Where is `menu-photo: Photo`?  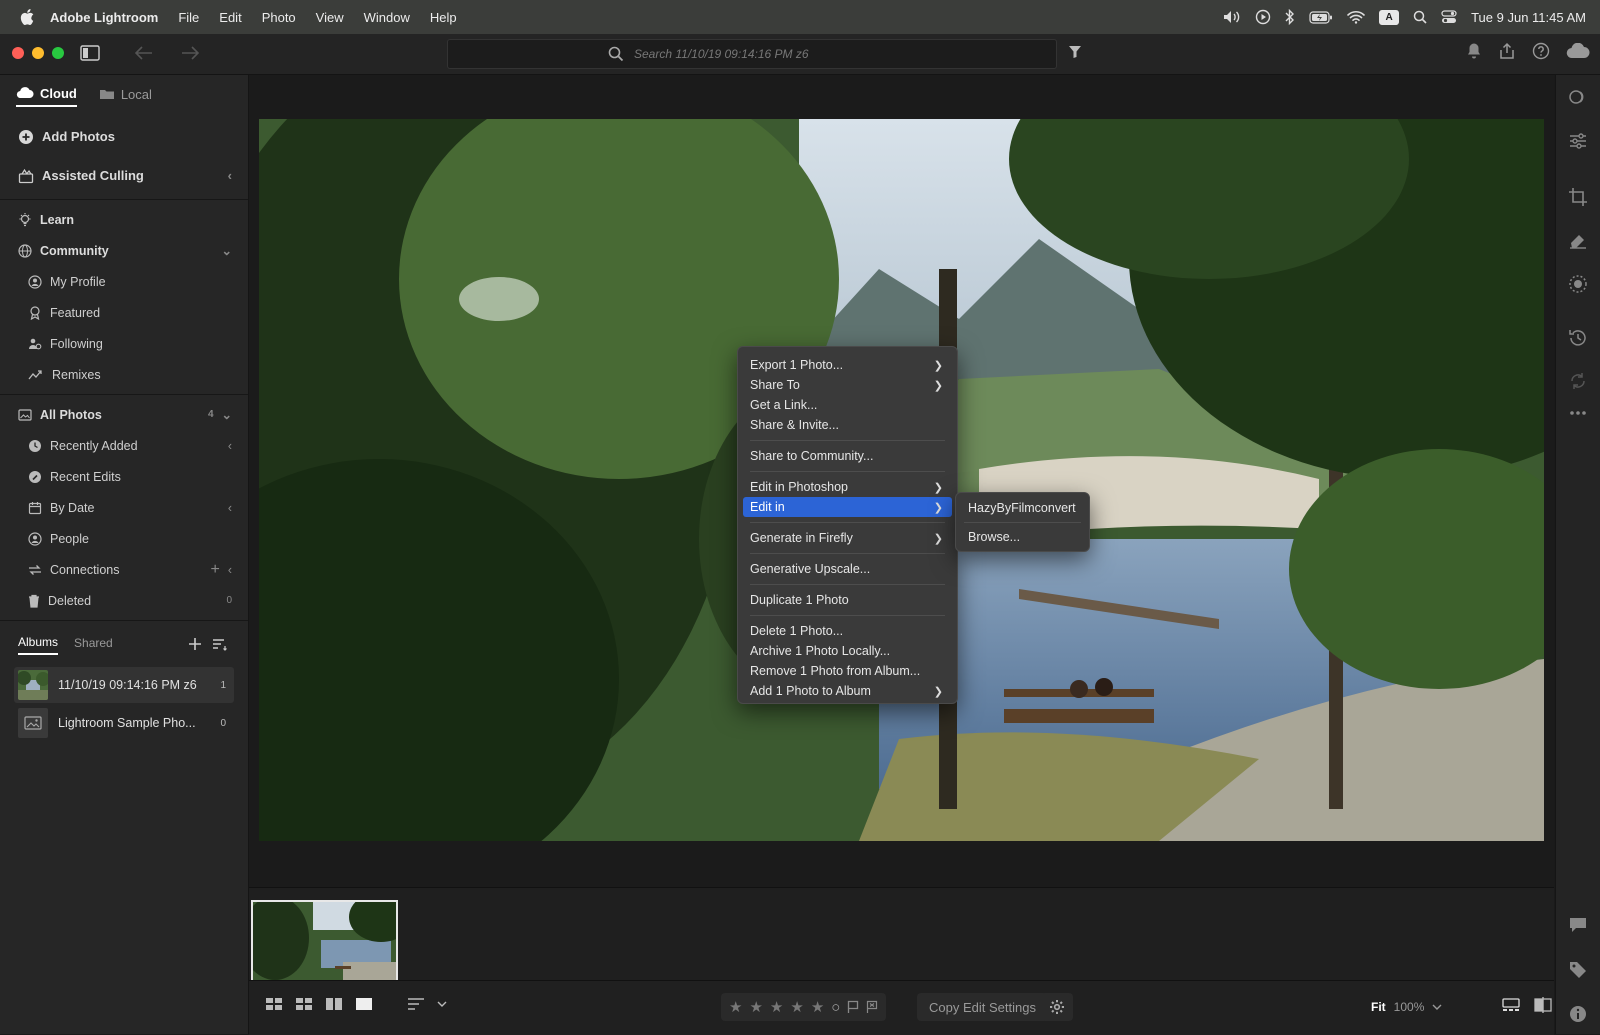
menu-photo: Photo is located at coordinates (279, 17).